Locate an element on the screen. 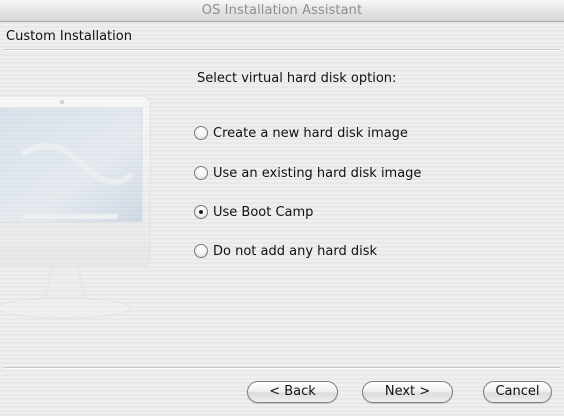 Image resolution: width=564 pixels, height=416 pixels. option-use-existing-disk: Use an existing hard disk image is located at coordinates (307, 173).